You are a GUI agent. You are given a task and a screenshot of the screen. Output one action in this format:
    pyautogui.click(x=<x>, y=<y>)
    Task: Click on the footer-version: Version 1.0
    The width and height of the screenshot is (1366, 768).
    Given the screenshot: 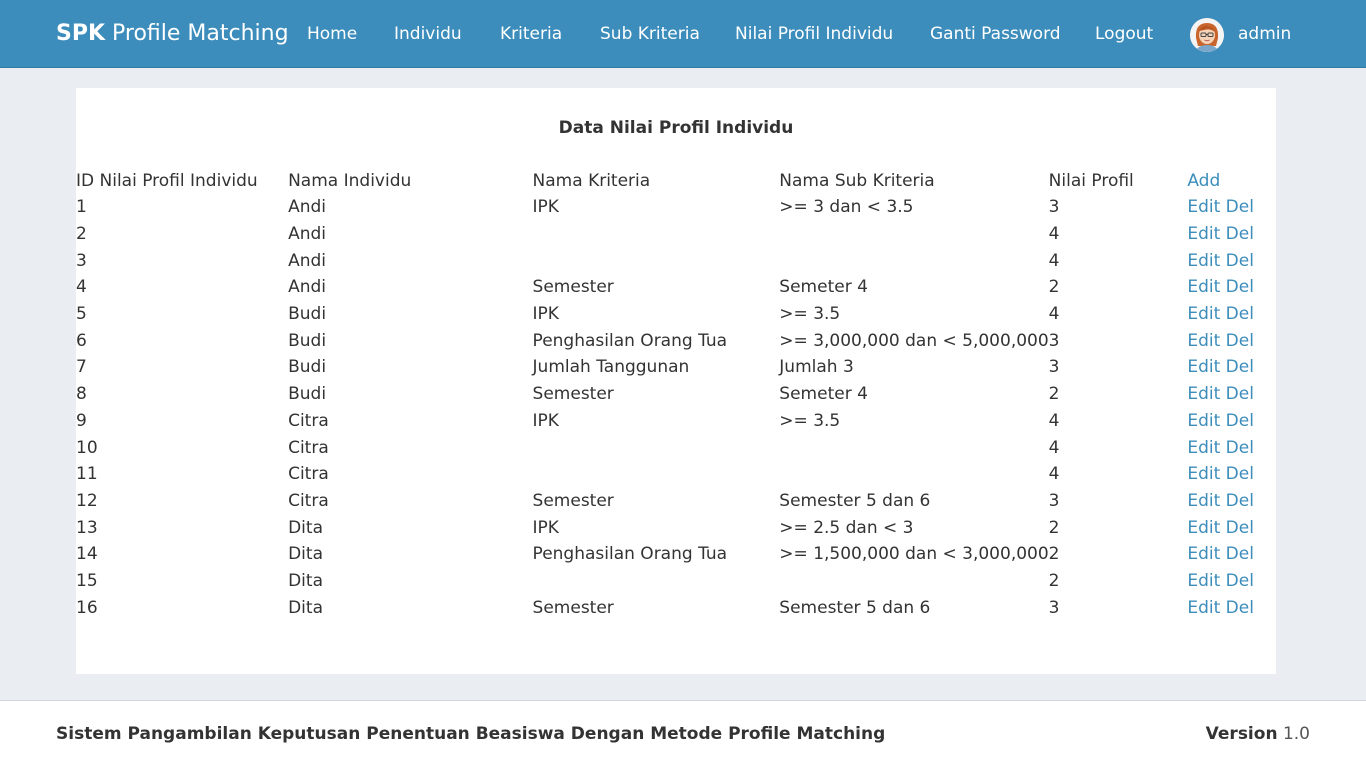 What is the action you would take?
    pyautogui.click(x=1258, y=734)
    